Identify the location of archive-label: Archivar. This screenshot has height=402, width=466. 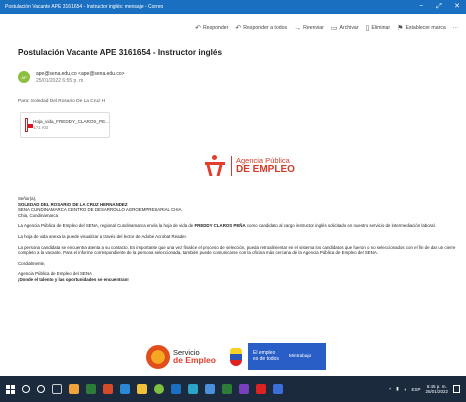
(349, 28).